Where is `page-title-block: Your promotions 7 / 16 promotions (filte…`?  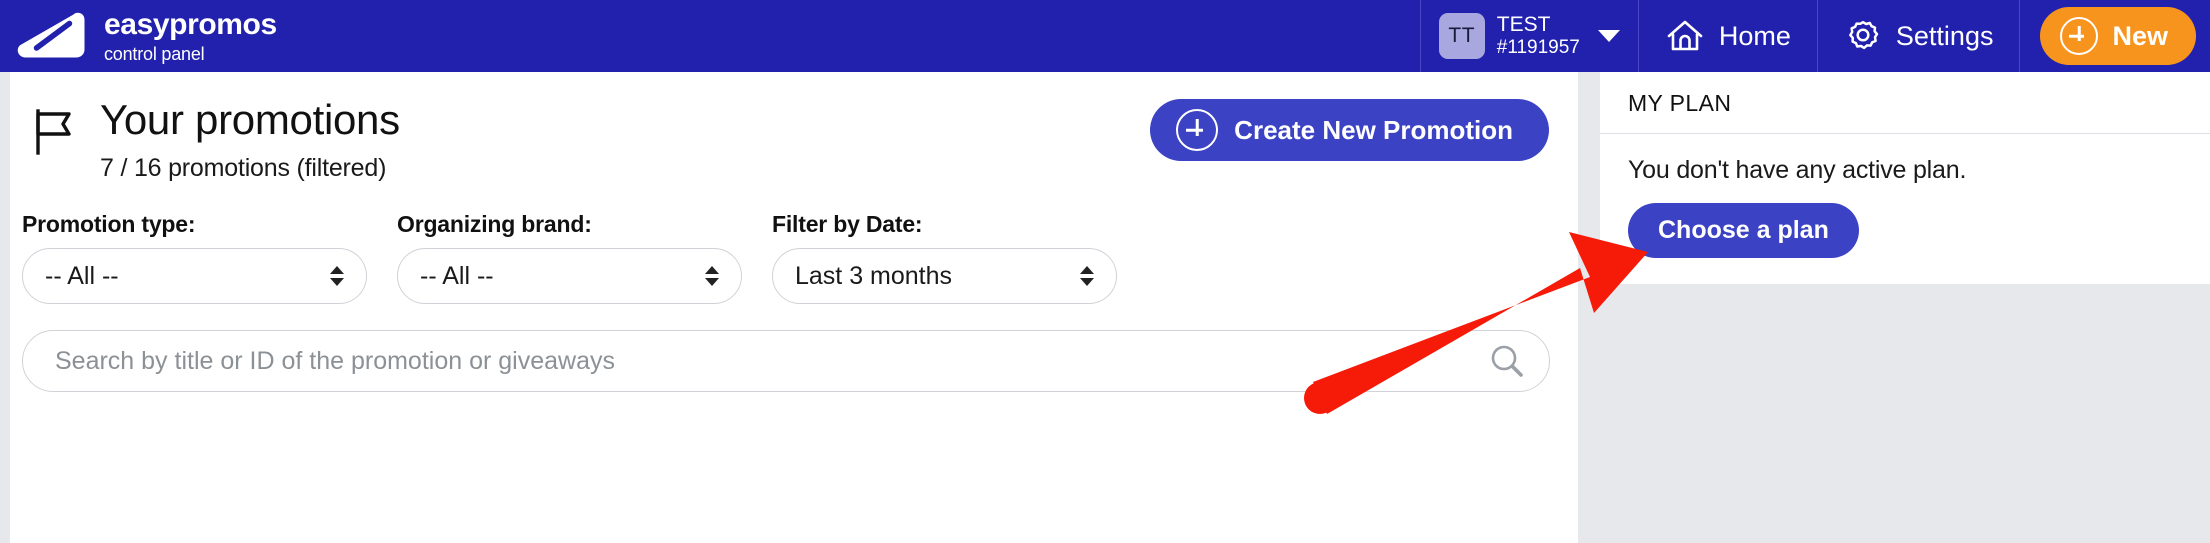 page-title-block: Your promotions 7 / 16 promotions (filte… is located at coordinates (250, 139).